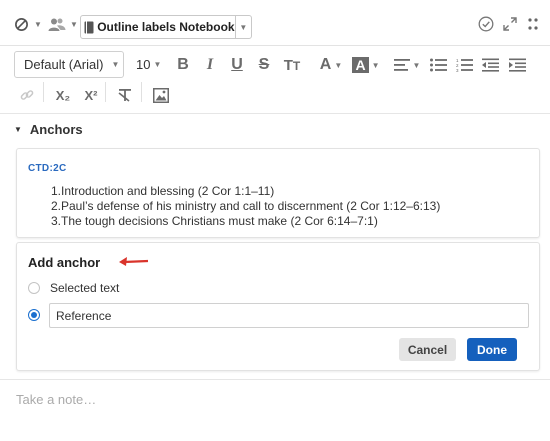 The width and height of the screenshot is (550, 441). I want to click on bullet-list-icon, so click(438, 65).